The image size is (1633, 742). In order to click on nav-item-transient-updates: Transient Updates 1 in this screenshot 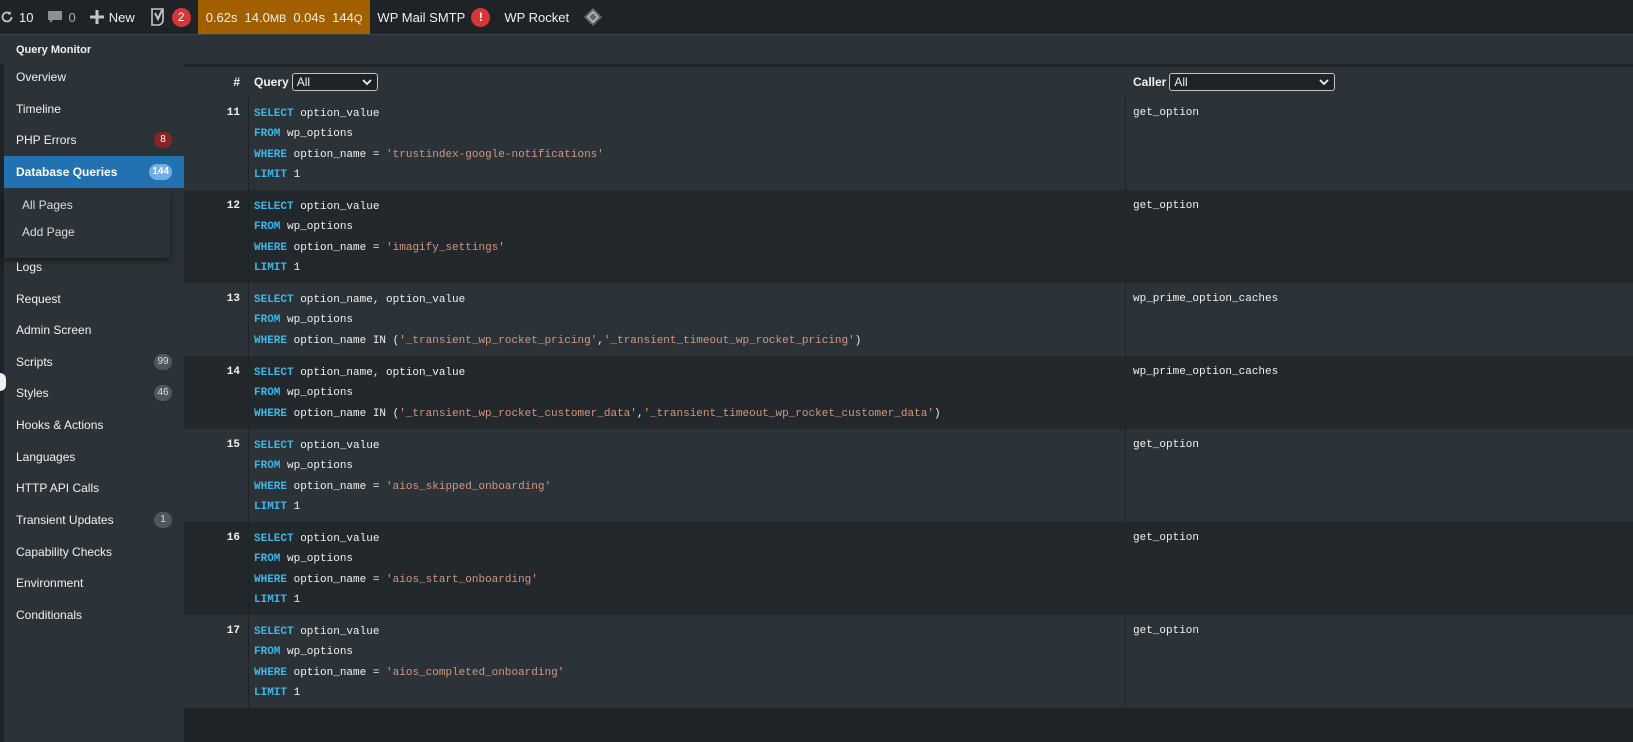, I will do `click(94, 520)`.